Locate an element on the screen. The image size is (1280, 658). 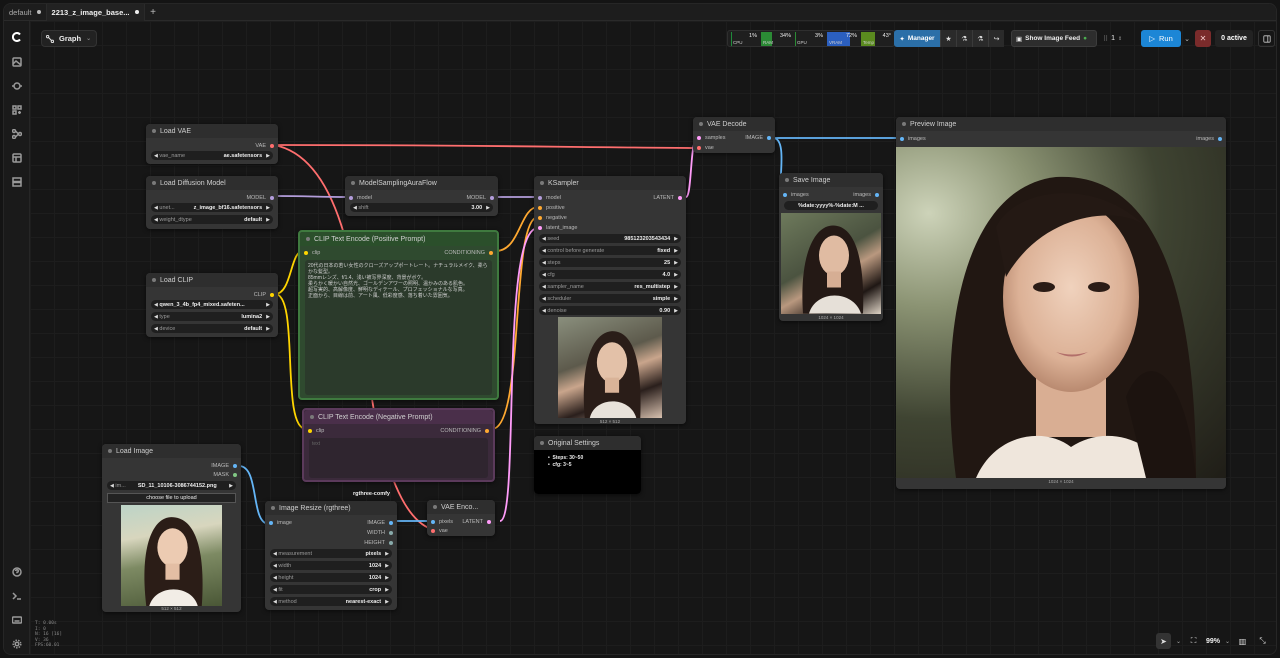
input-slot: latent_image is located at coordinates (558, 227).